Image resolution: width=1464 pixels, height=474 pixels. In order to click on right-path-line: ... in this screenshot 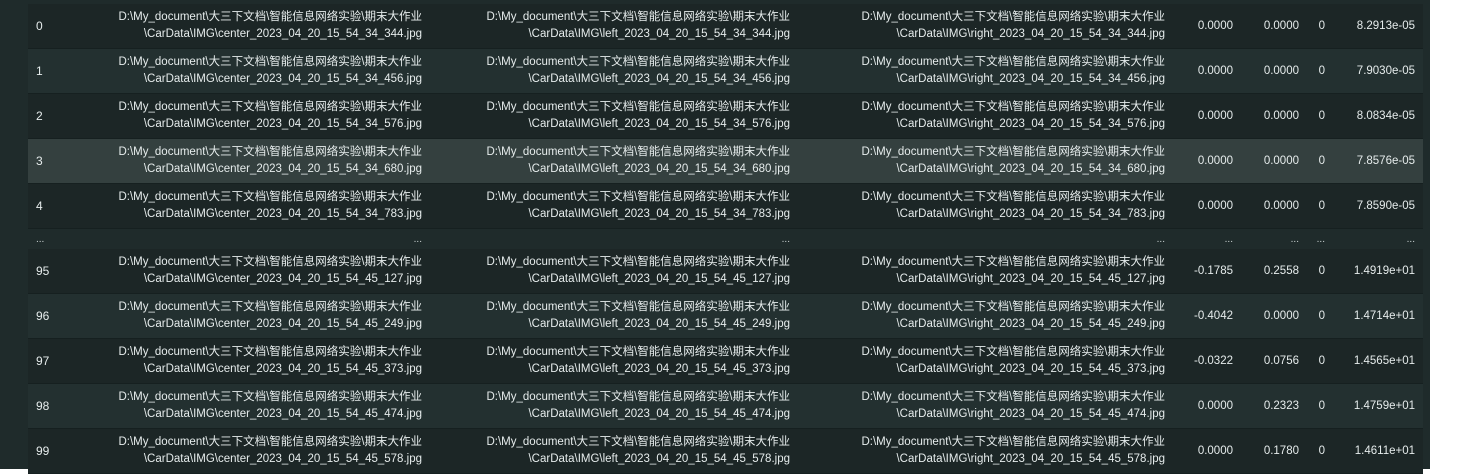, I will do `click(1160, 239)`.